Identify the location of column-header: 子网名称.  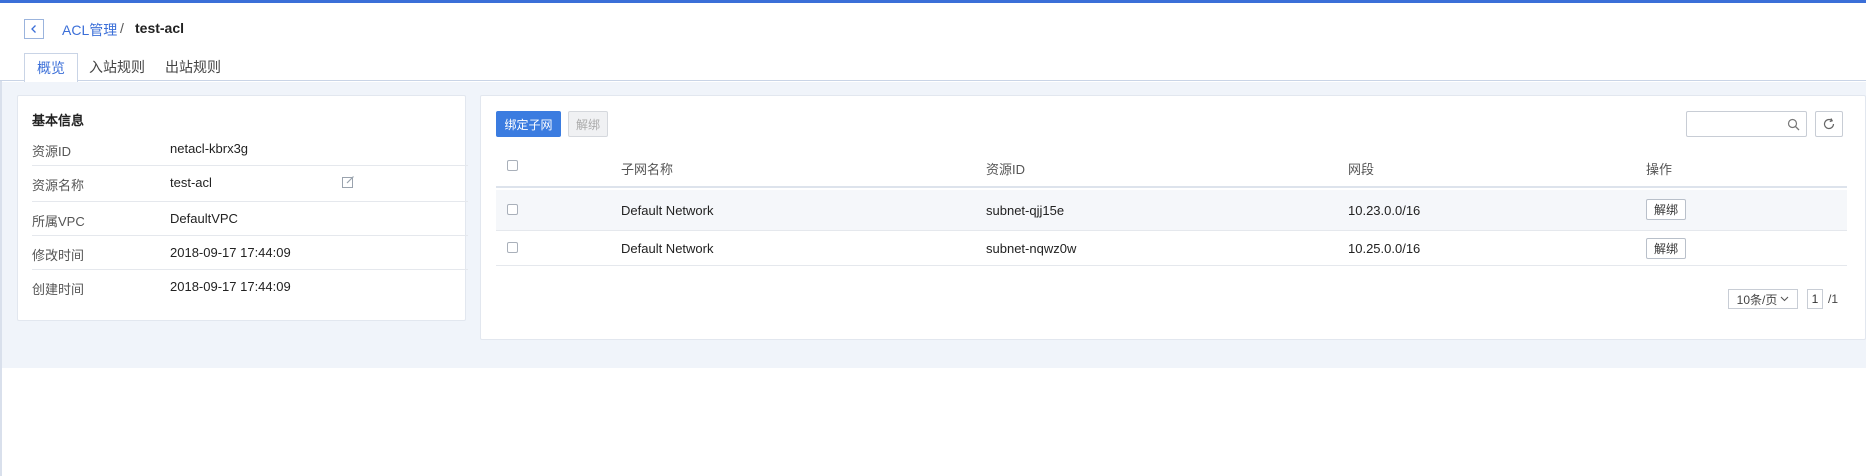
(647, 169).